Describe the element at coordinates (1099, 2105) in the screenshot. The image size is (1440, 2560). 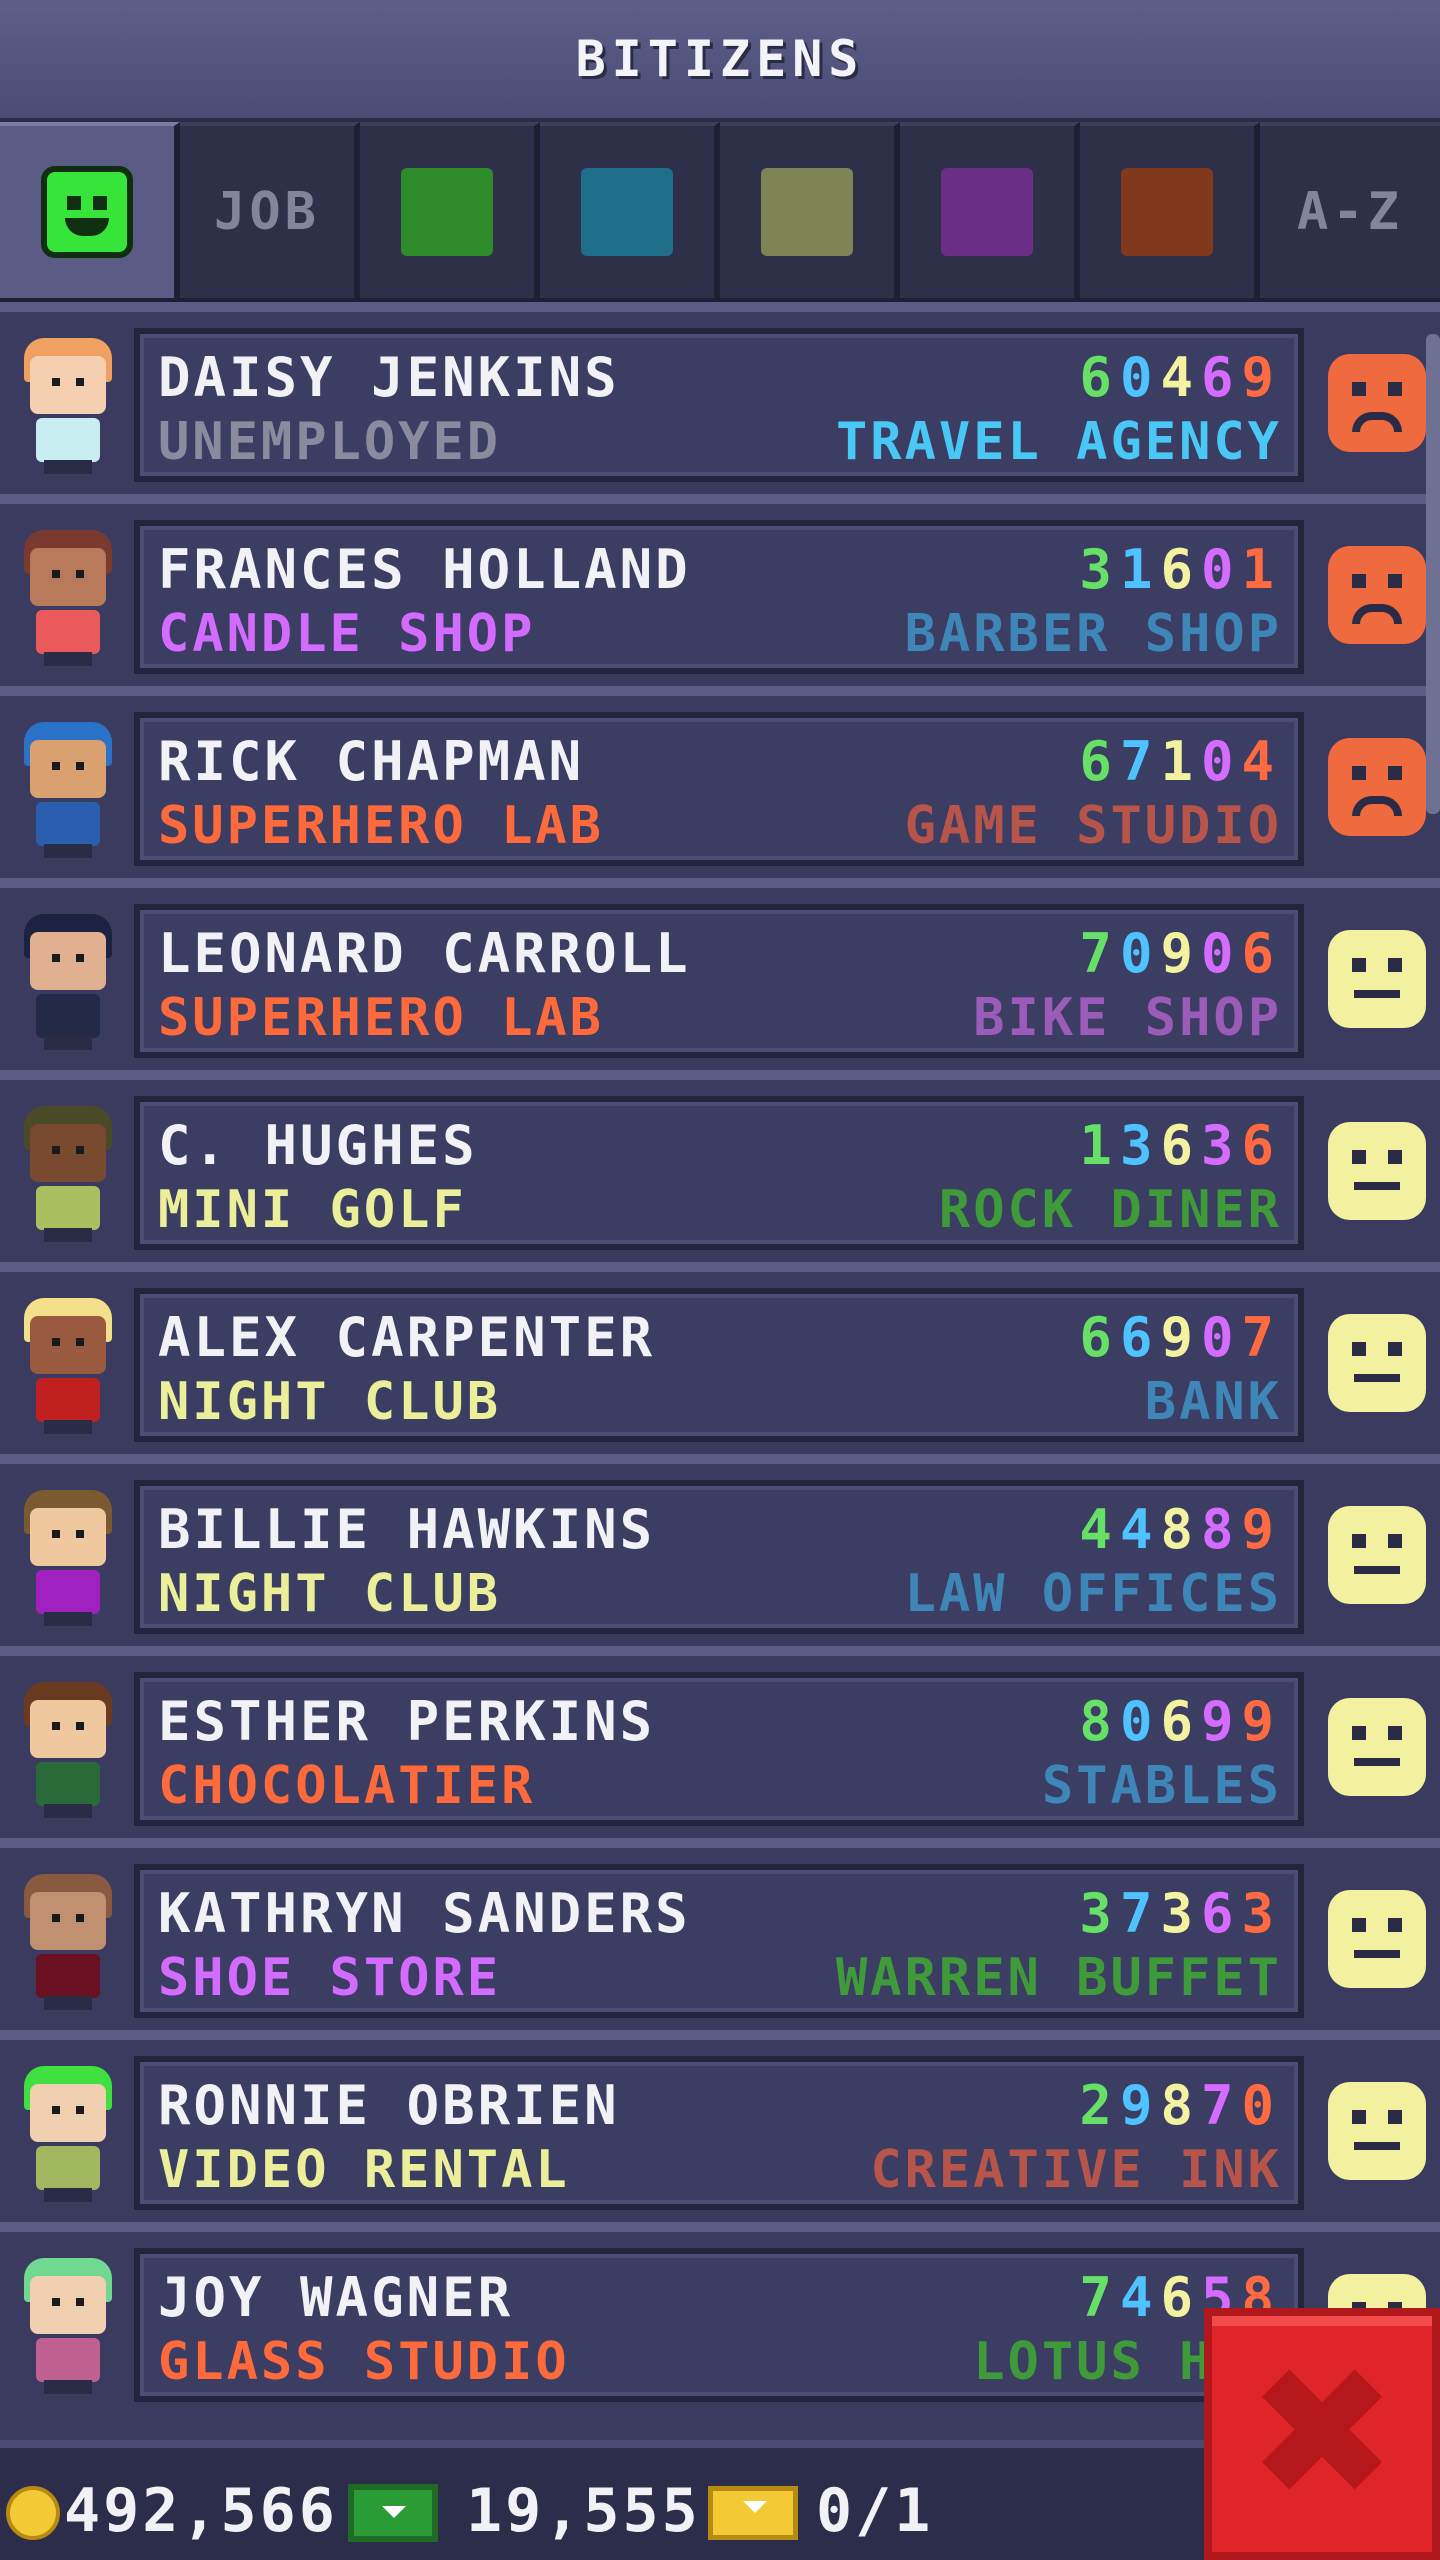
I see `skill-value: 2` at that location.